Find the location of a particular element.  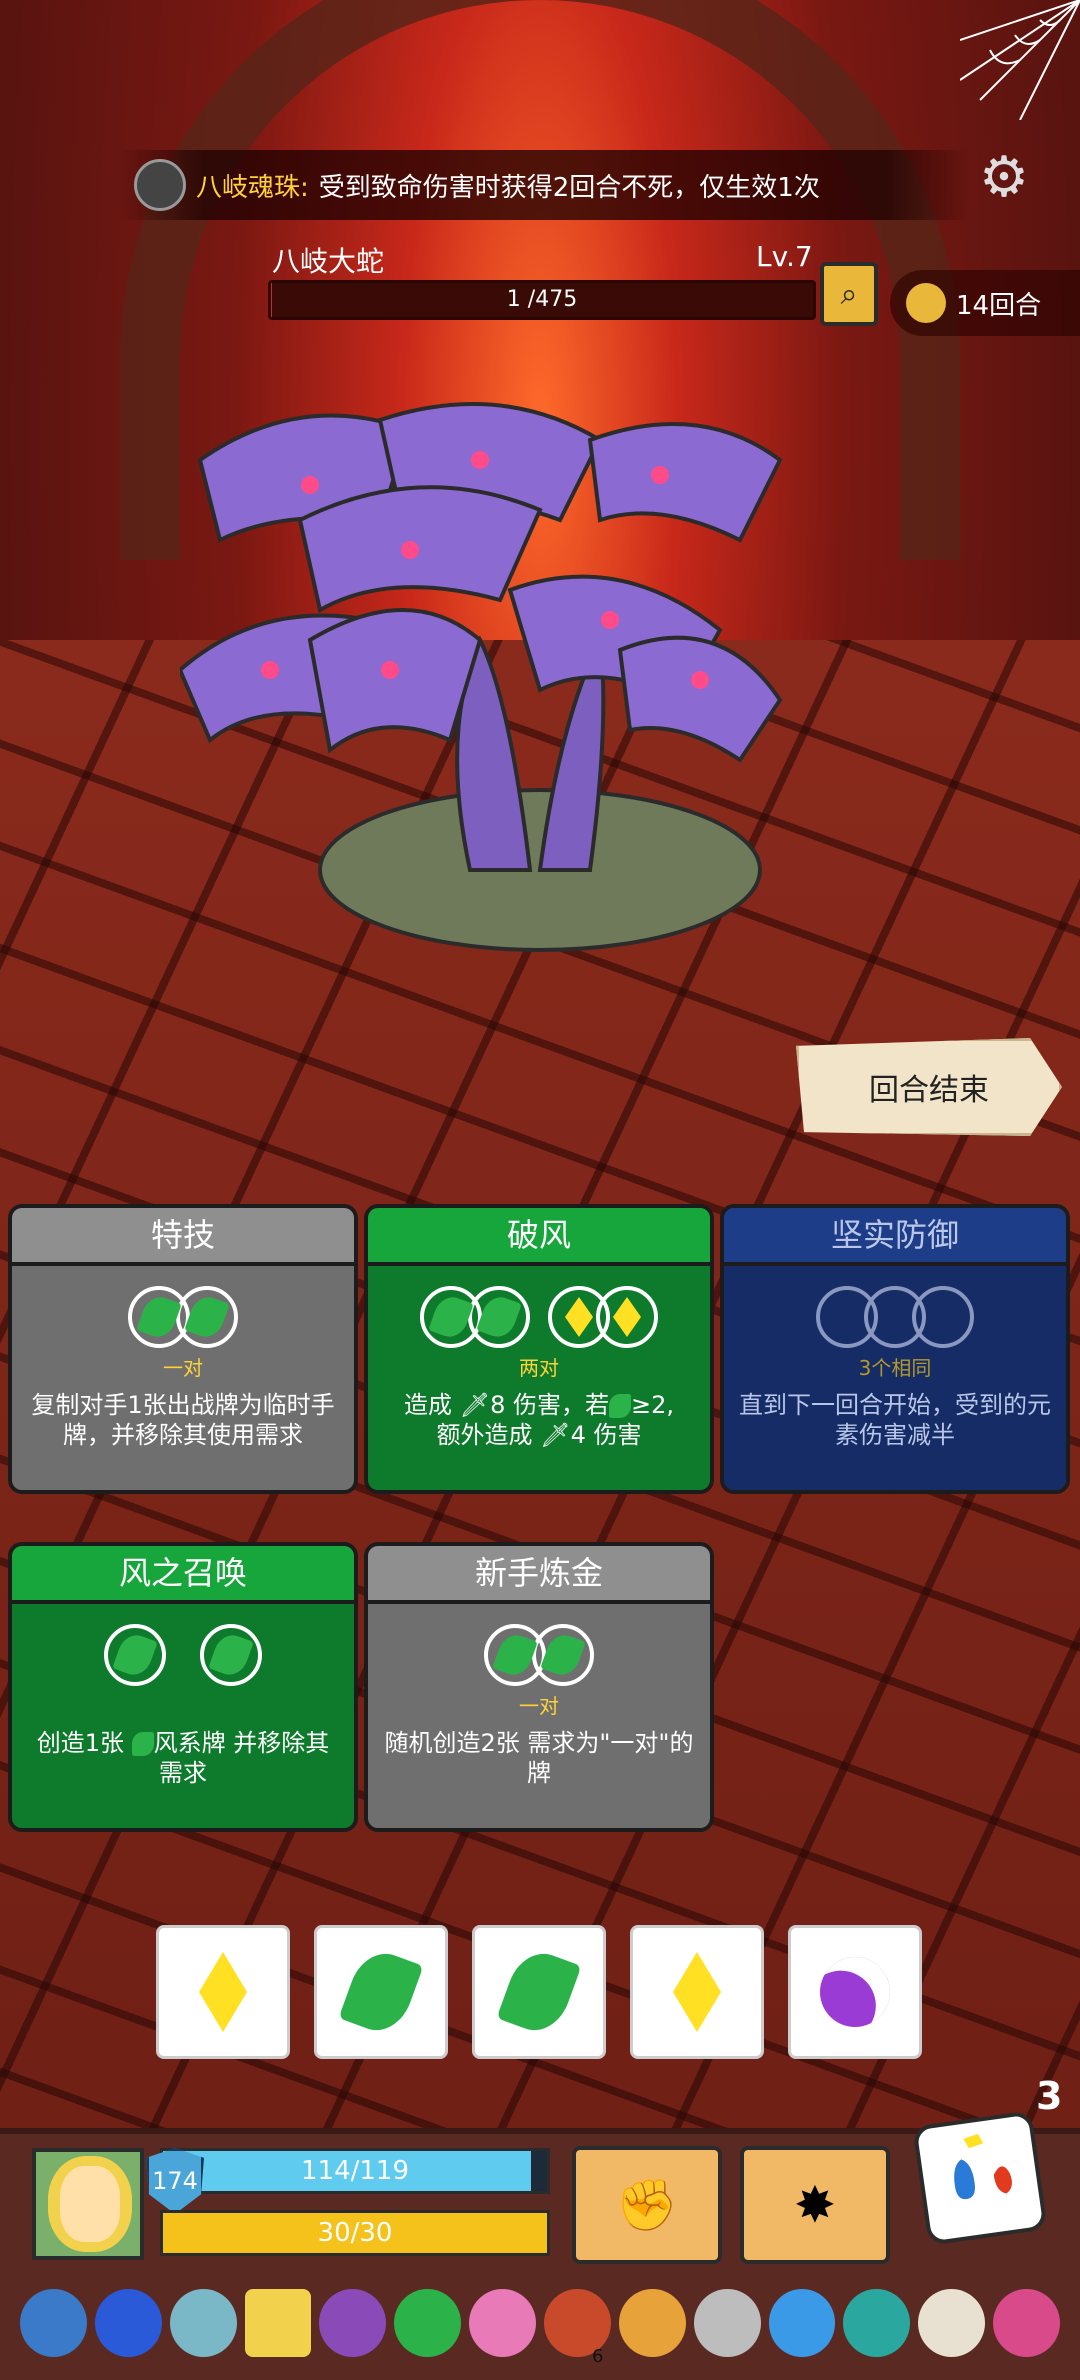

skill-title: 破风 is located at coordinates (539, 1237).